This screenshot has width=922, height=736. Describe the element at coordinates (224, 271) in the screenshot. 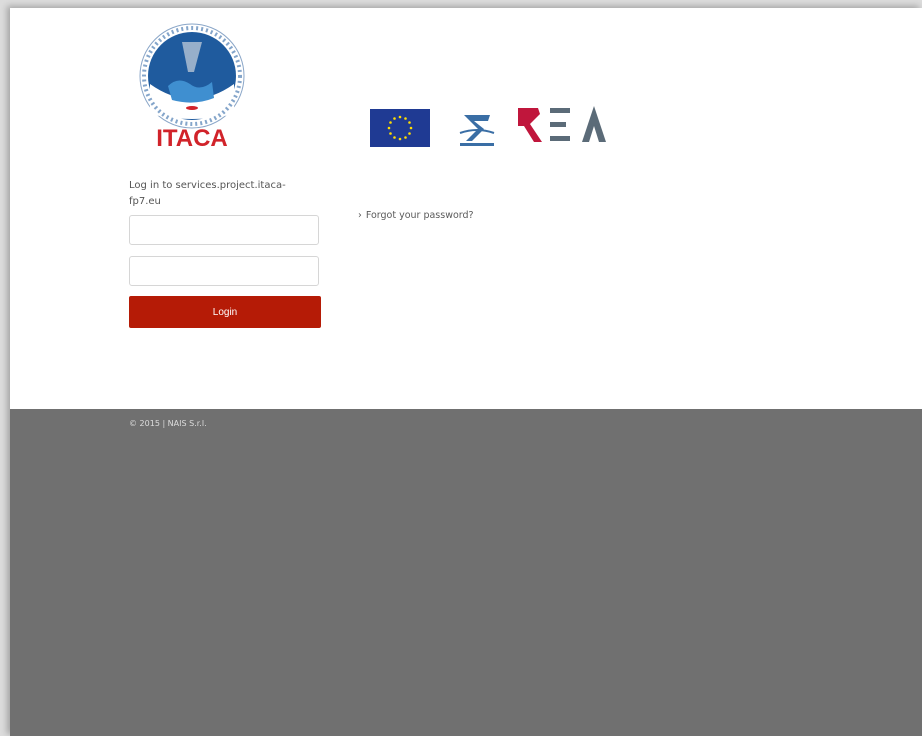

I see `password-input` at that location.